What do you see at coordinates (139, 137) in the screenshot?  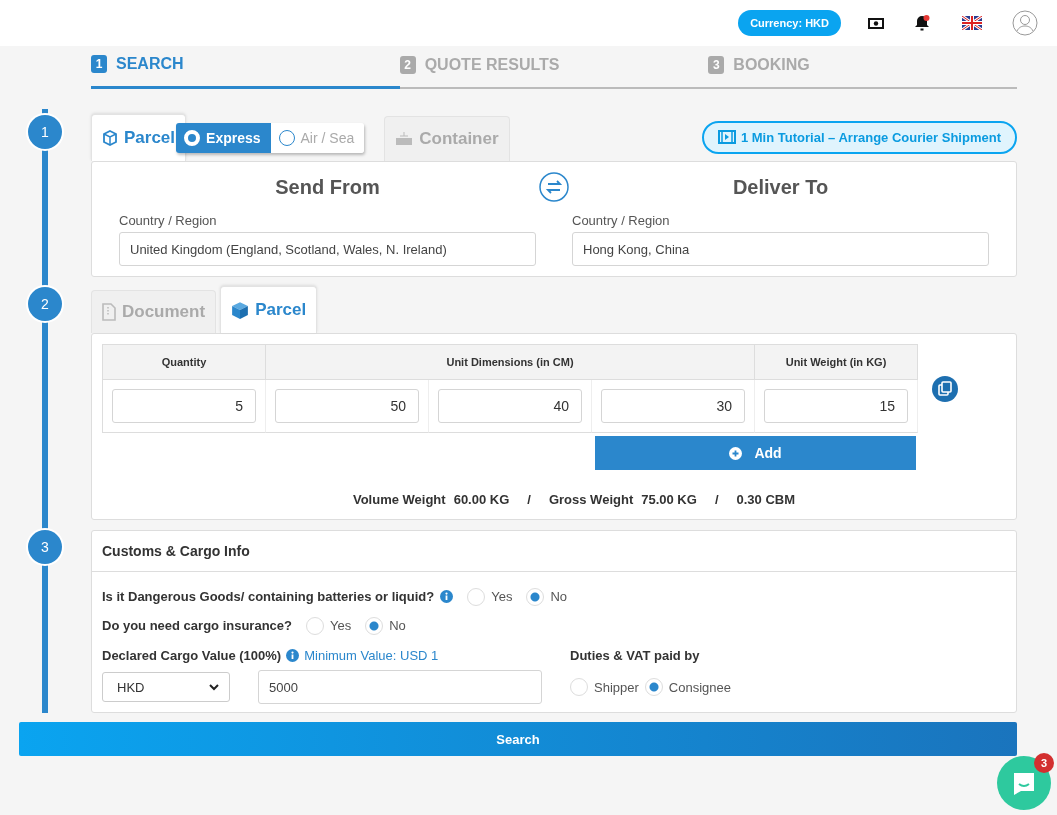 I see `shipment-mode-tab: Parcel` at bounding box center [139, 137].